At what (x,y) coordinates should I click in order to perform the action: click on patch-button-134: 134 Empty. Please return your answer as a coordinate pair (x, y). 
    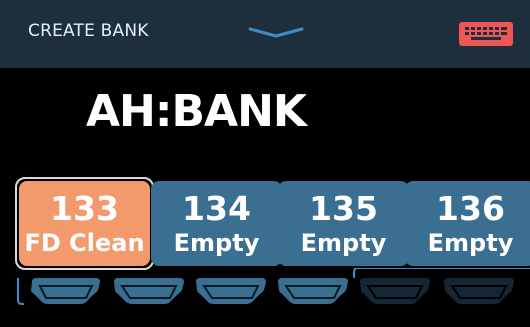
    Looking at the image, I should click on (216, 223).